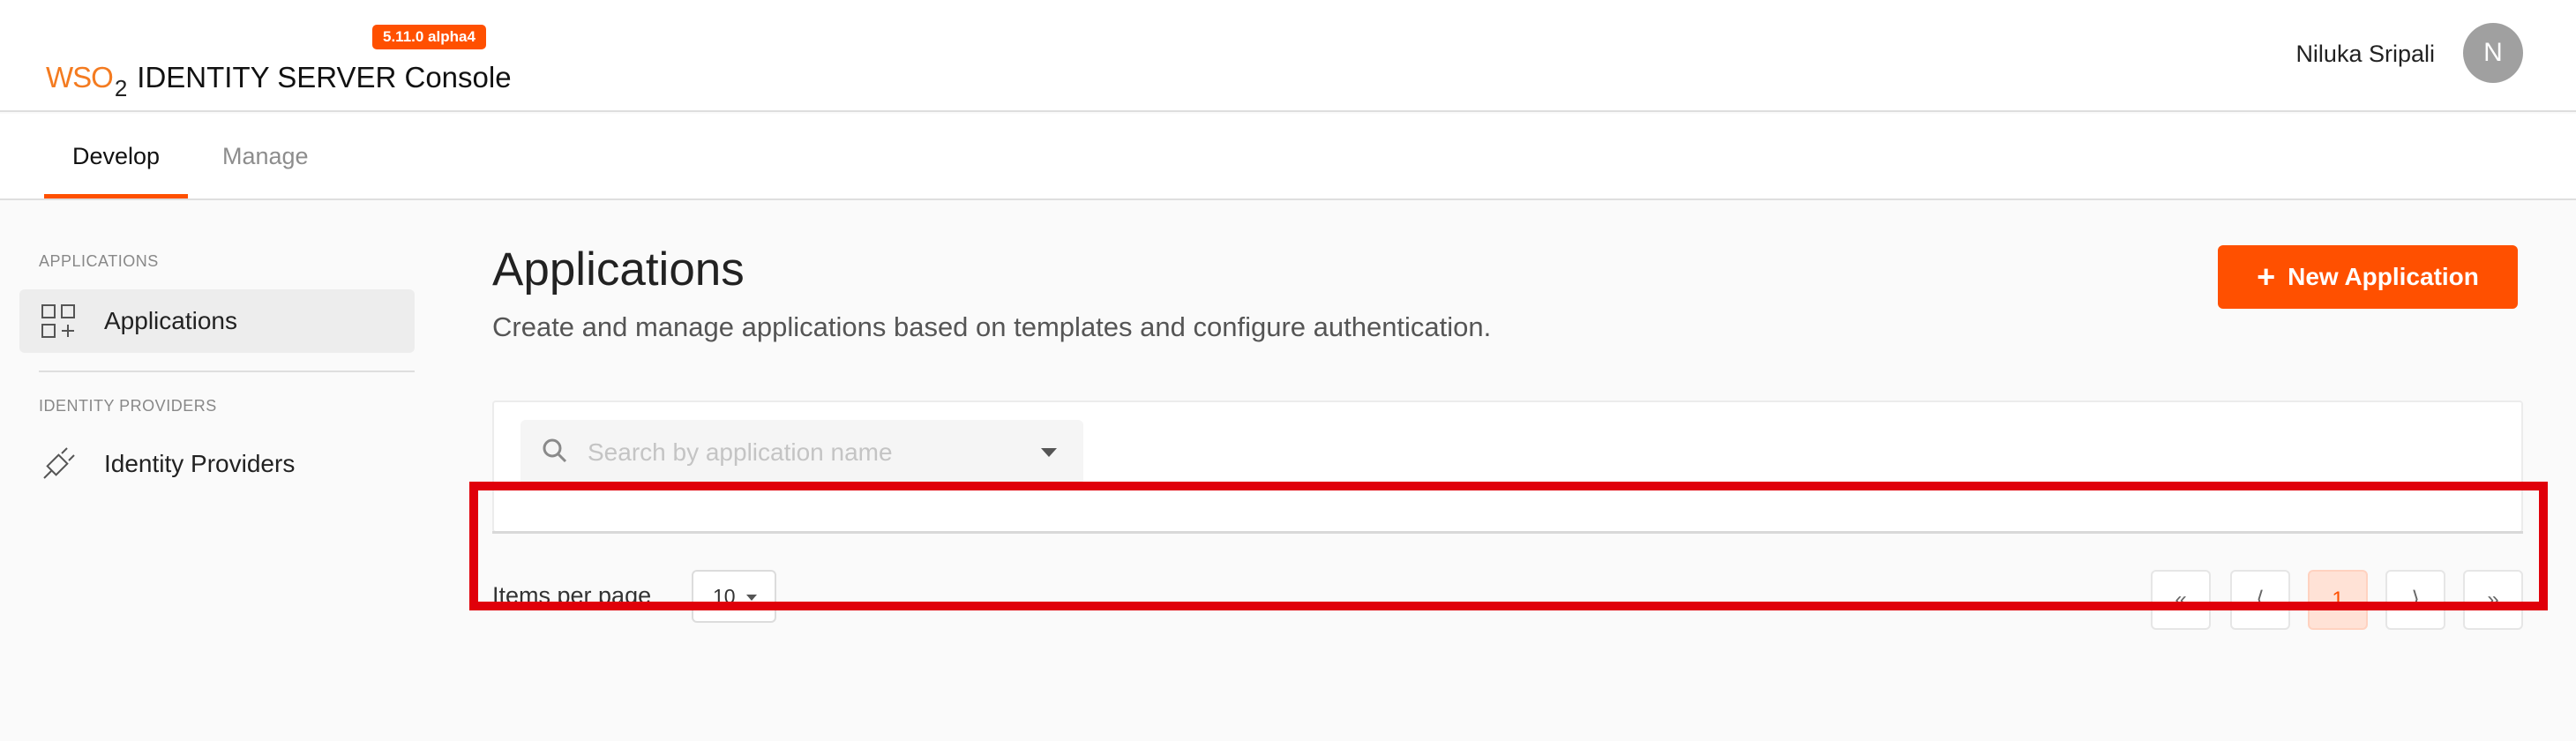  What do you see at coordinates (429, 37) in the screenshot?
I see `version-badge: 5.11.0 alpha4` at bounding box center [429, 37].